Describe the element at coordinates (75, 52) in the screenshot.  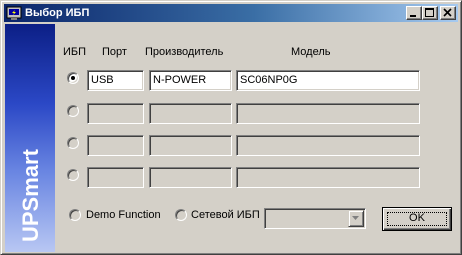
I see `header-ups: ИБП` at that location.